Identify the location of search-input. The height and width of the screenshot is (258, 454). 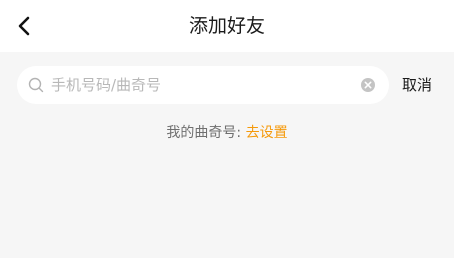
(201, 85).